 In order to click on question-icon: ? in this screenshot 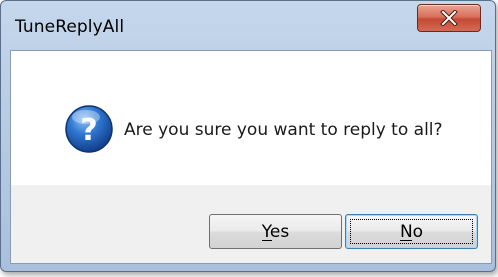, I will do `click(89, 129)`.